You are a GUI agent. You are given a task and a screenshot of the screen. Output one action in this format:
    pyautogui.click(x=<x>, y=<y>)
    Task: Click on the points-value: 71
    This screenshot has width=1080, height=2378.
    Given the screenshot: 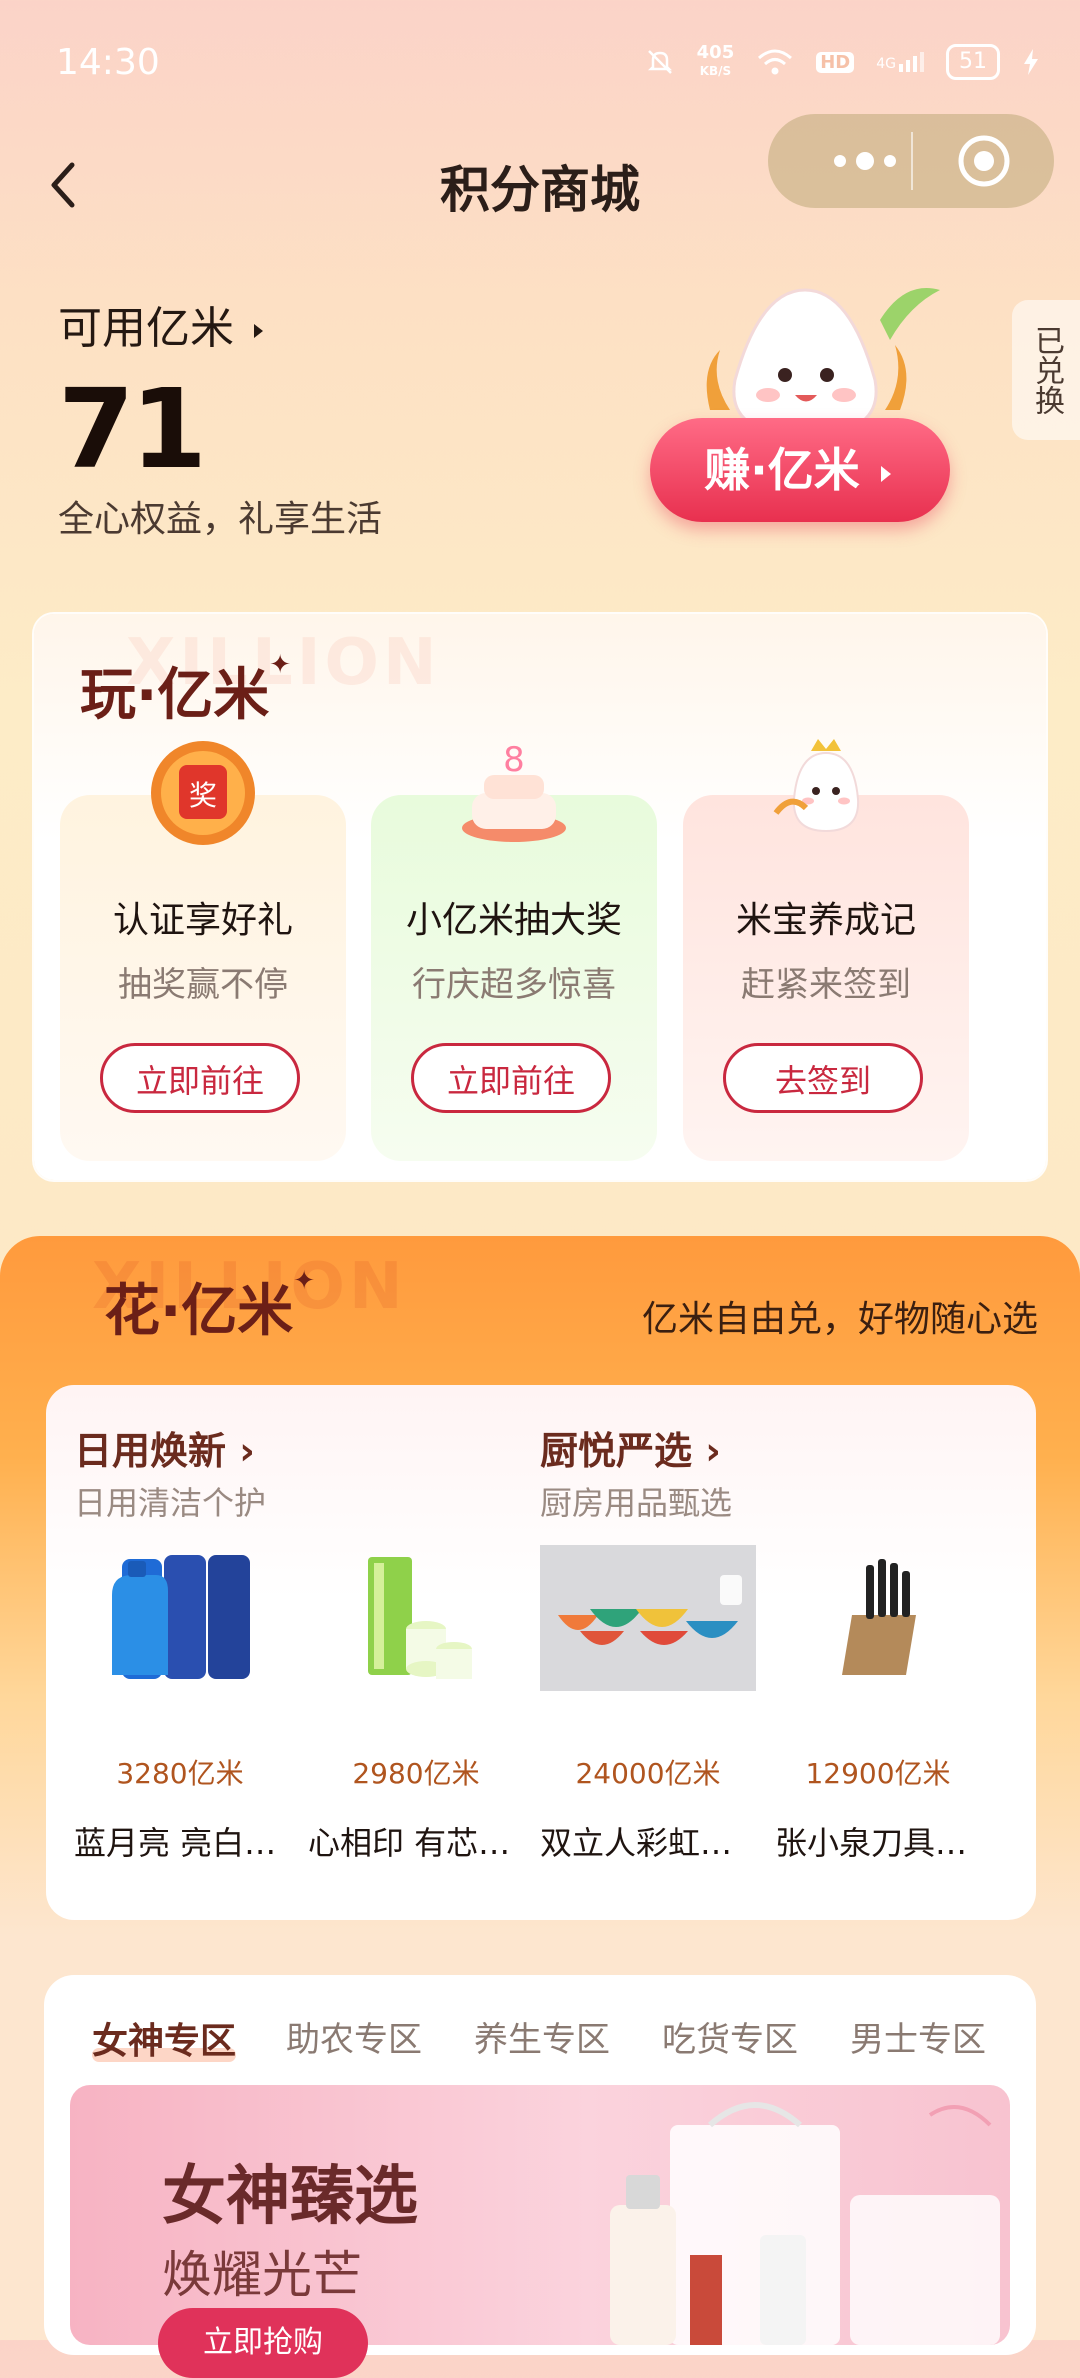 What is the action you would take?
    pyautogui.click(x=132, y=429)
    